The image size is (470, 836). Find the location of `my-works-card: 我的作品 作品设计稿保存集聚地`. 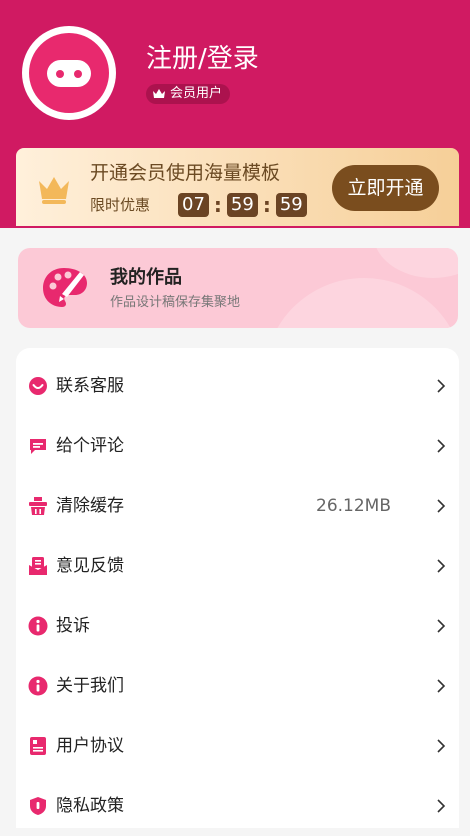

my-works-card: 我的作品 作品设计稿保存集聚地 is located at coordinates (238, 288).